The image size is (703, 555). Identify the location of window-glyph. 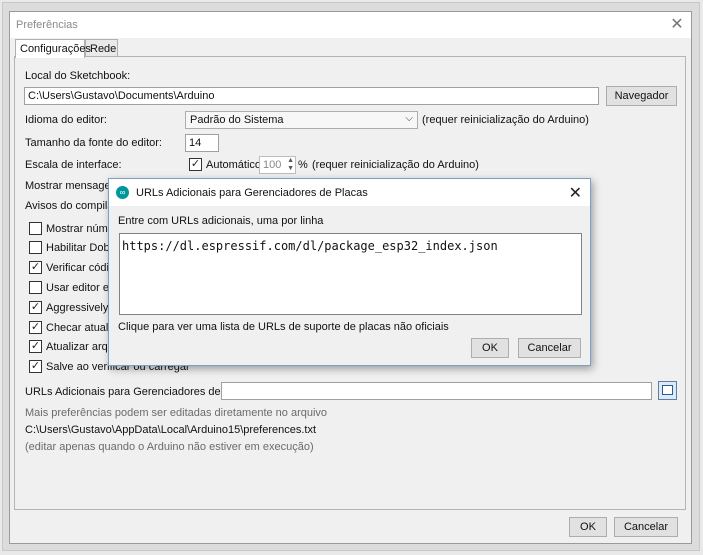
(667, 390).